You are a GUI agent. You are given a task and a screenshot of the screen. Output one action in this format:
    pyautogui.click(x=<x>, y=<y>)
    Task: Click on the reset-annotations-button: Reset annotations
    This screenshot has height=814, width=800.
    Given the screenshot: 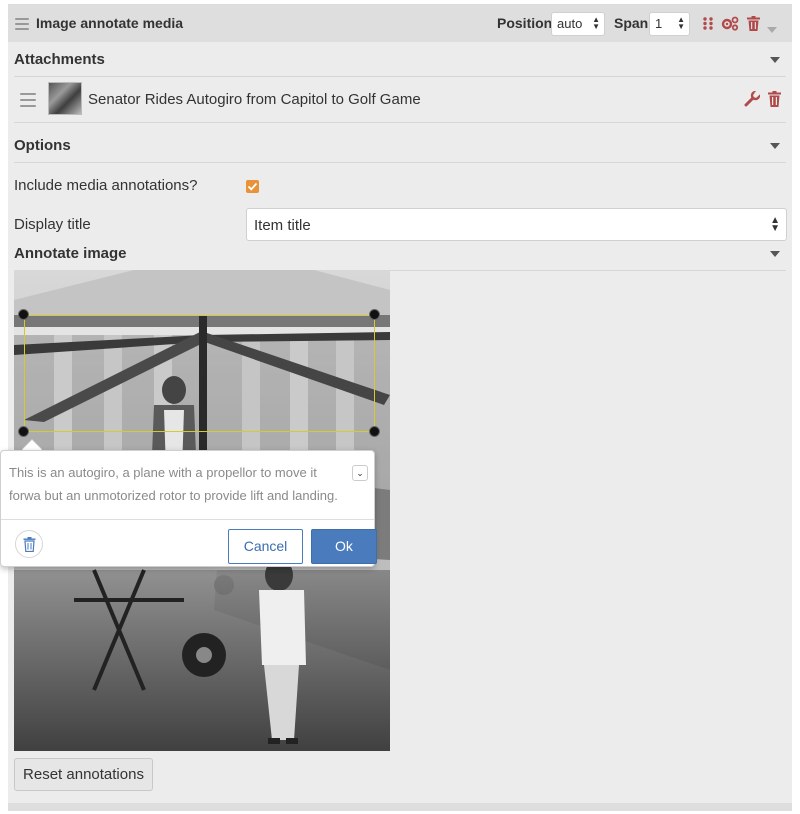 What is the action you would take?
    pyautogui.click(x=83, y=774)
    